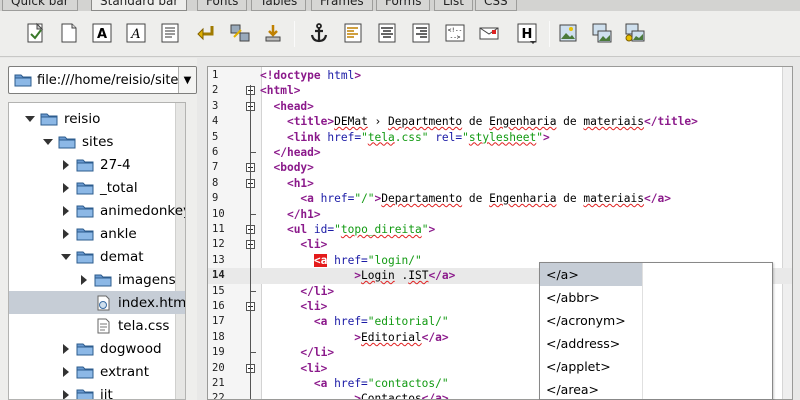 Image resolution: width=800 pixels, height=400 pixels. Describe the element at coordinates (97, 233) in the screenshot. I see `tree-item: ankle` at that location.